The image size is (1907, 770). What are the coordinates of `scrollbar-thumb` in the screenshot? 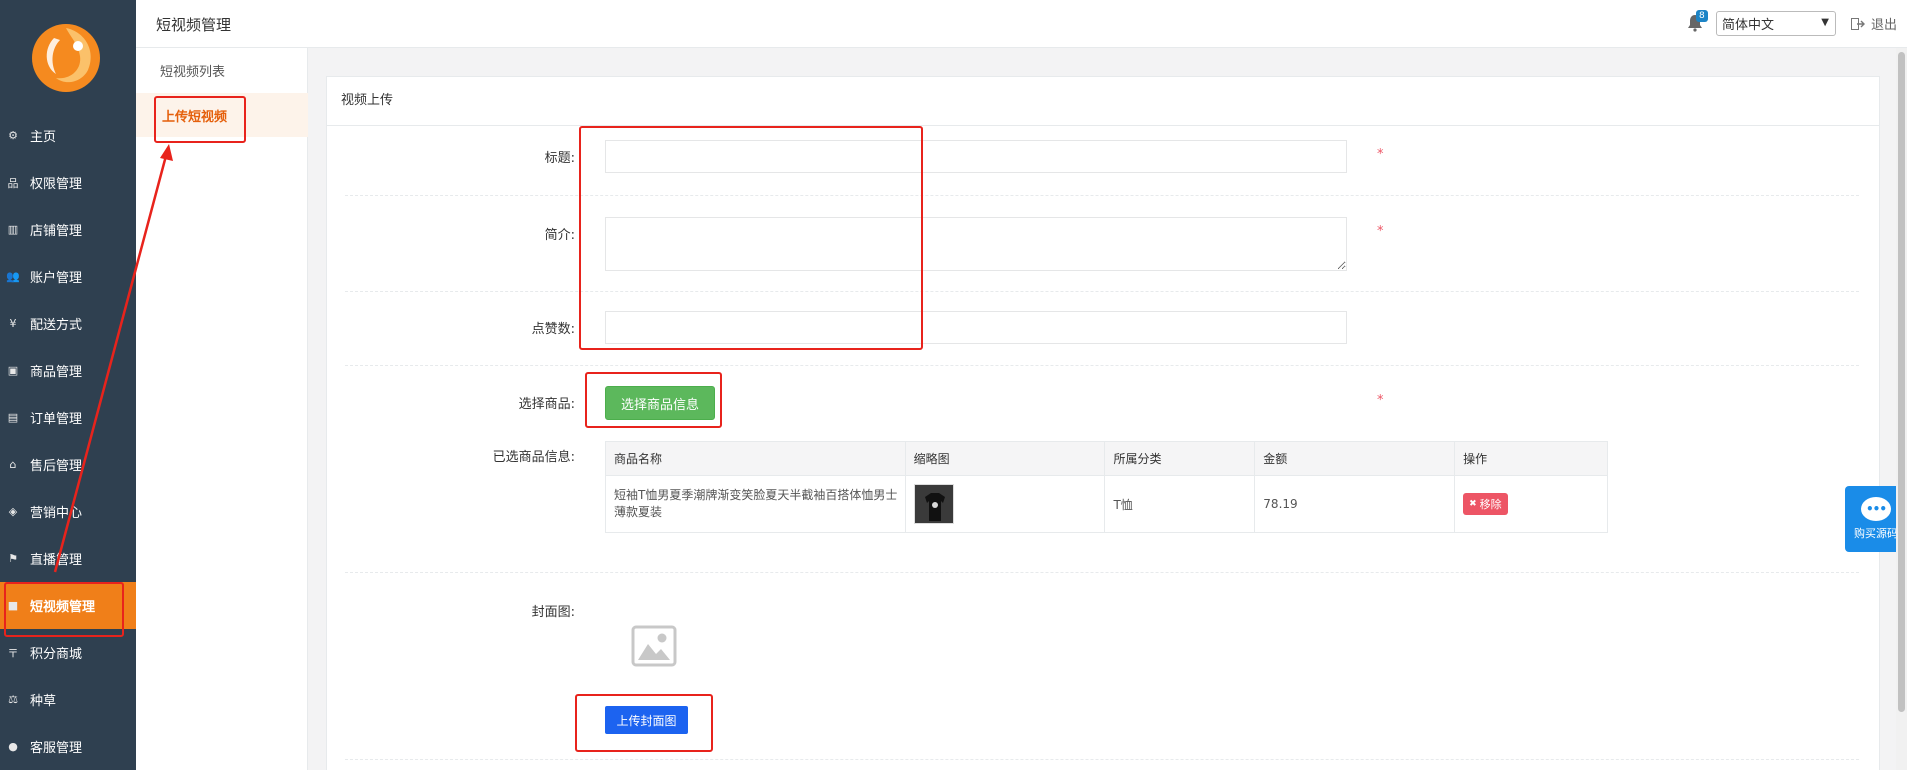 It's located at (1901, 382).